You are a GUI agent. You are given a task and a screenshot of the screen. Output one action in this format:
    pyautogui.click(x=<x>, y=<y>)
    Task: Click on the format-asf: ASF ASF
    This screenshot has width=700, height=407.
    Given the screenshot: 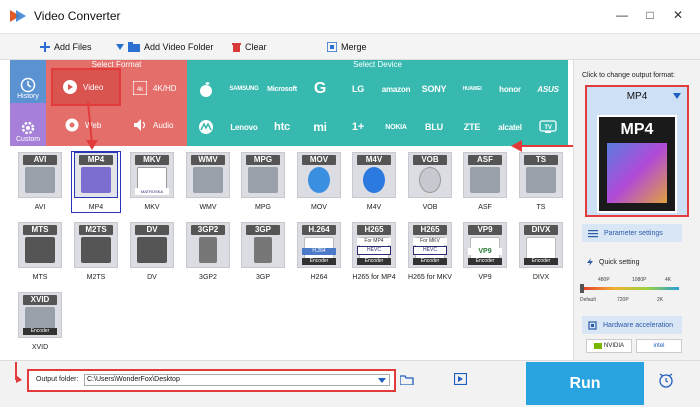 What is the action you would take?
    pyautogui.click(x=485, y=185)
    